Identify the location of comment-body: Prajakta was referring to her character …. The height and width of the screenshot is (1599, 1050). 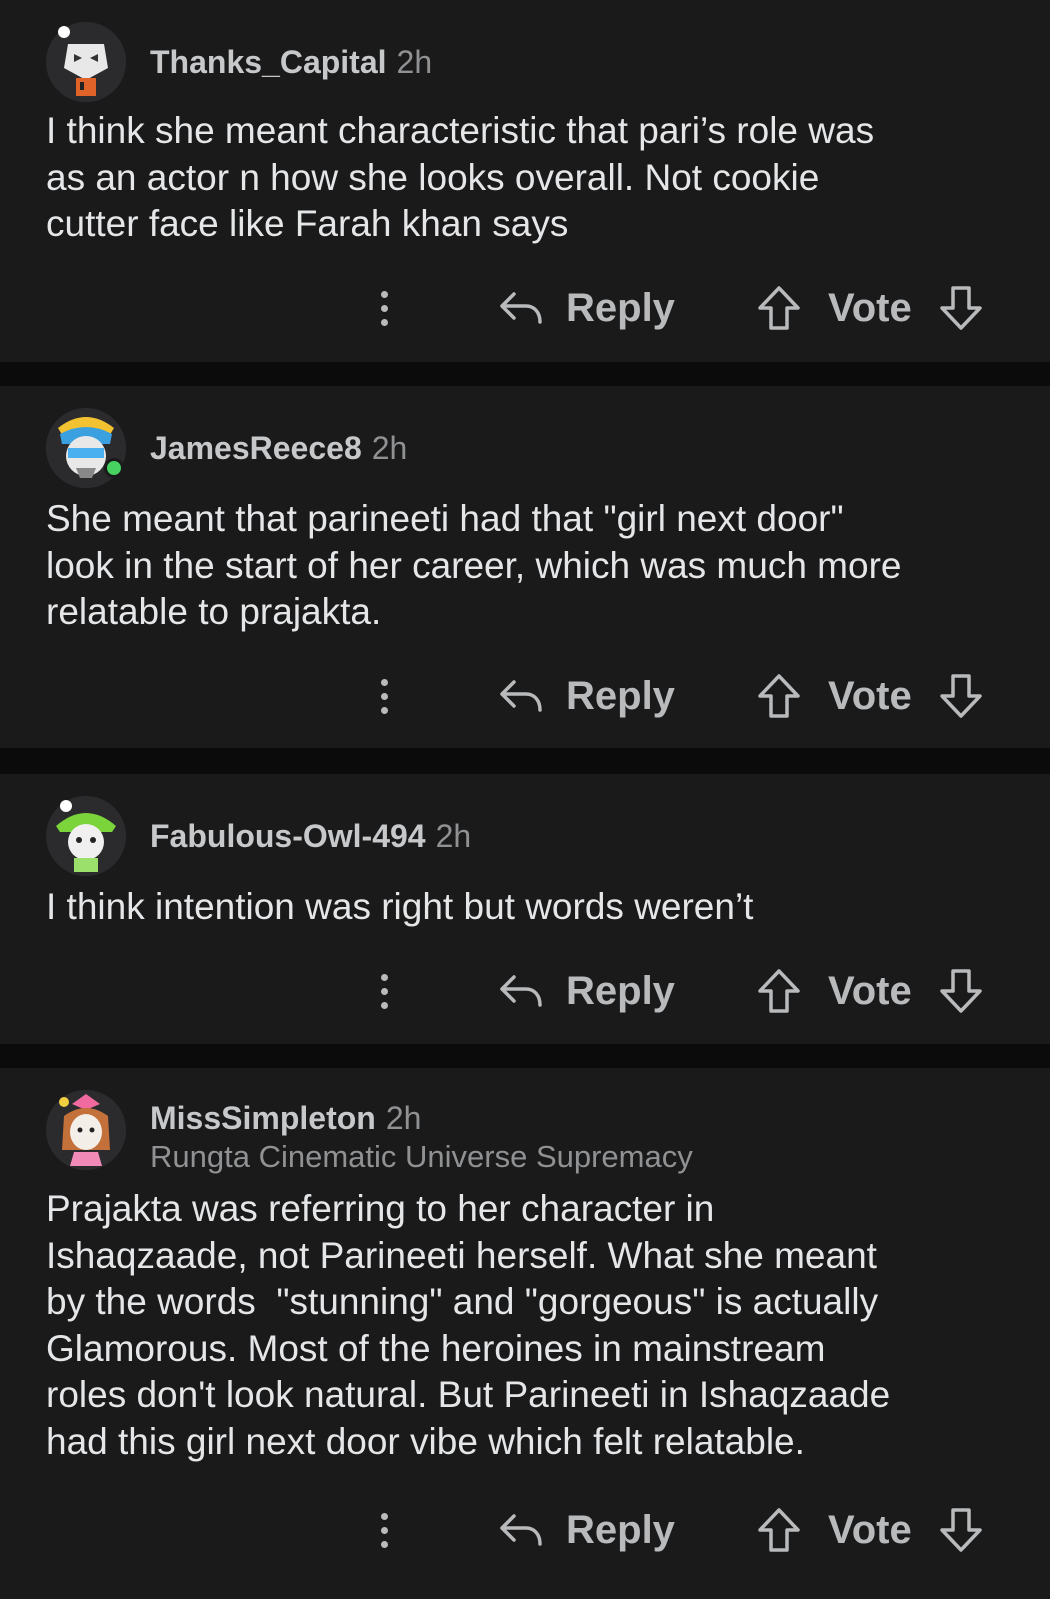
(468, 1325).